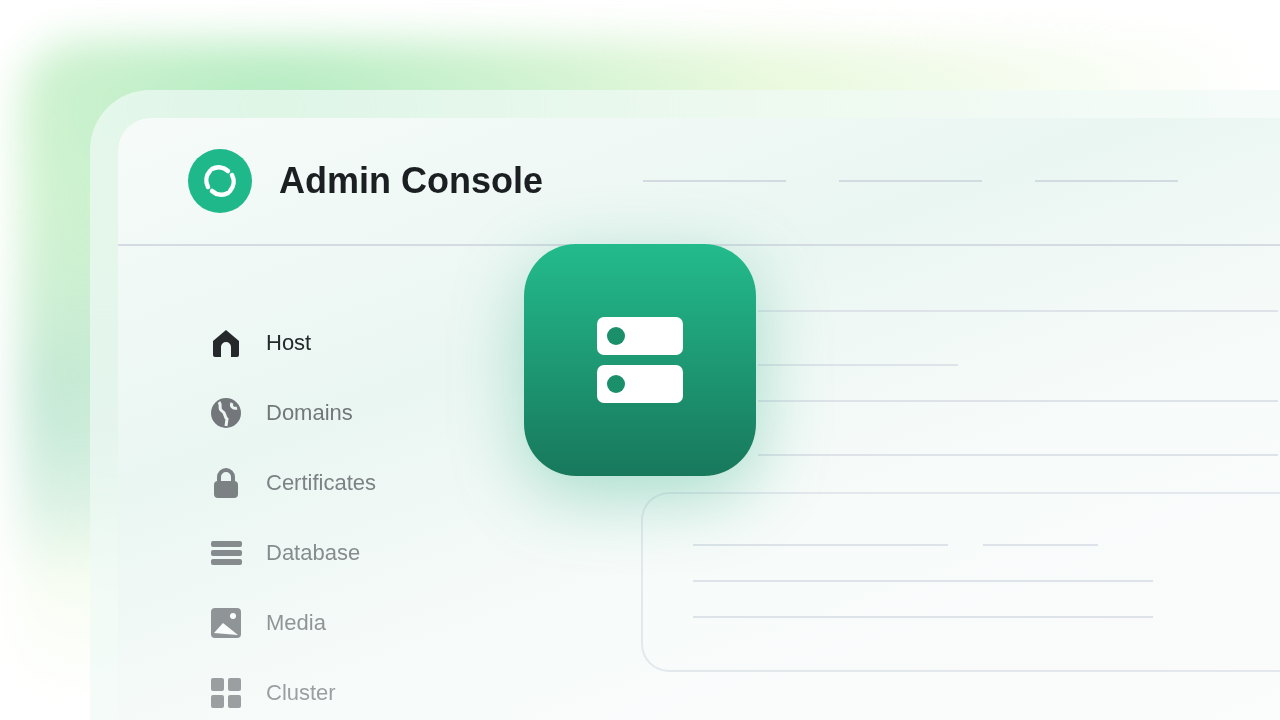 The height and width of the screenshot is (720, 1280). What do you see at coordinates (226, 413) in the screenshot?
I see `globe-icon` at bounding box center [226, 413].